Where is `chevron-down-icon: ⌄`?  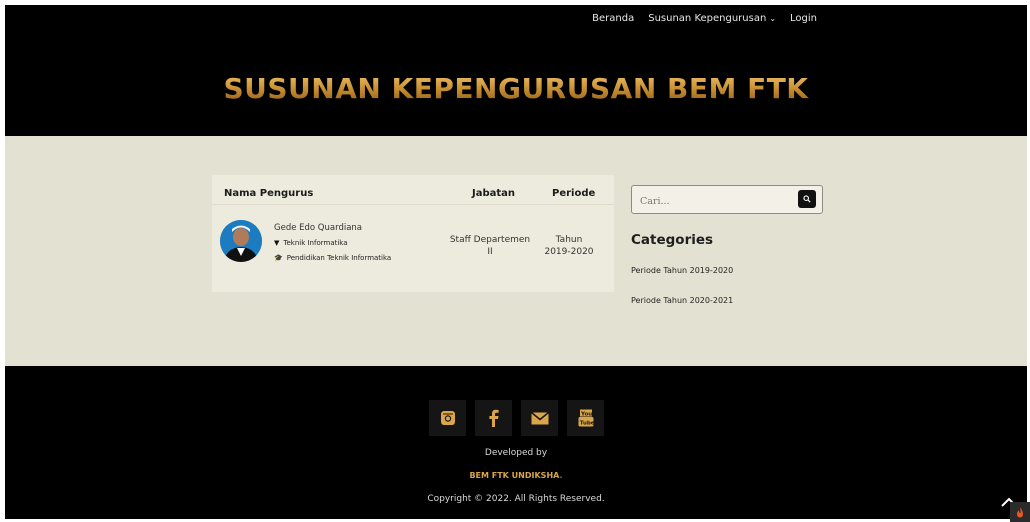 chevron-down-icon: ⌄ is located at coordinates (773, 18).